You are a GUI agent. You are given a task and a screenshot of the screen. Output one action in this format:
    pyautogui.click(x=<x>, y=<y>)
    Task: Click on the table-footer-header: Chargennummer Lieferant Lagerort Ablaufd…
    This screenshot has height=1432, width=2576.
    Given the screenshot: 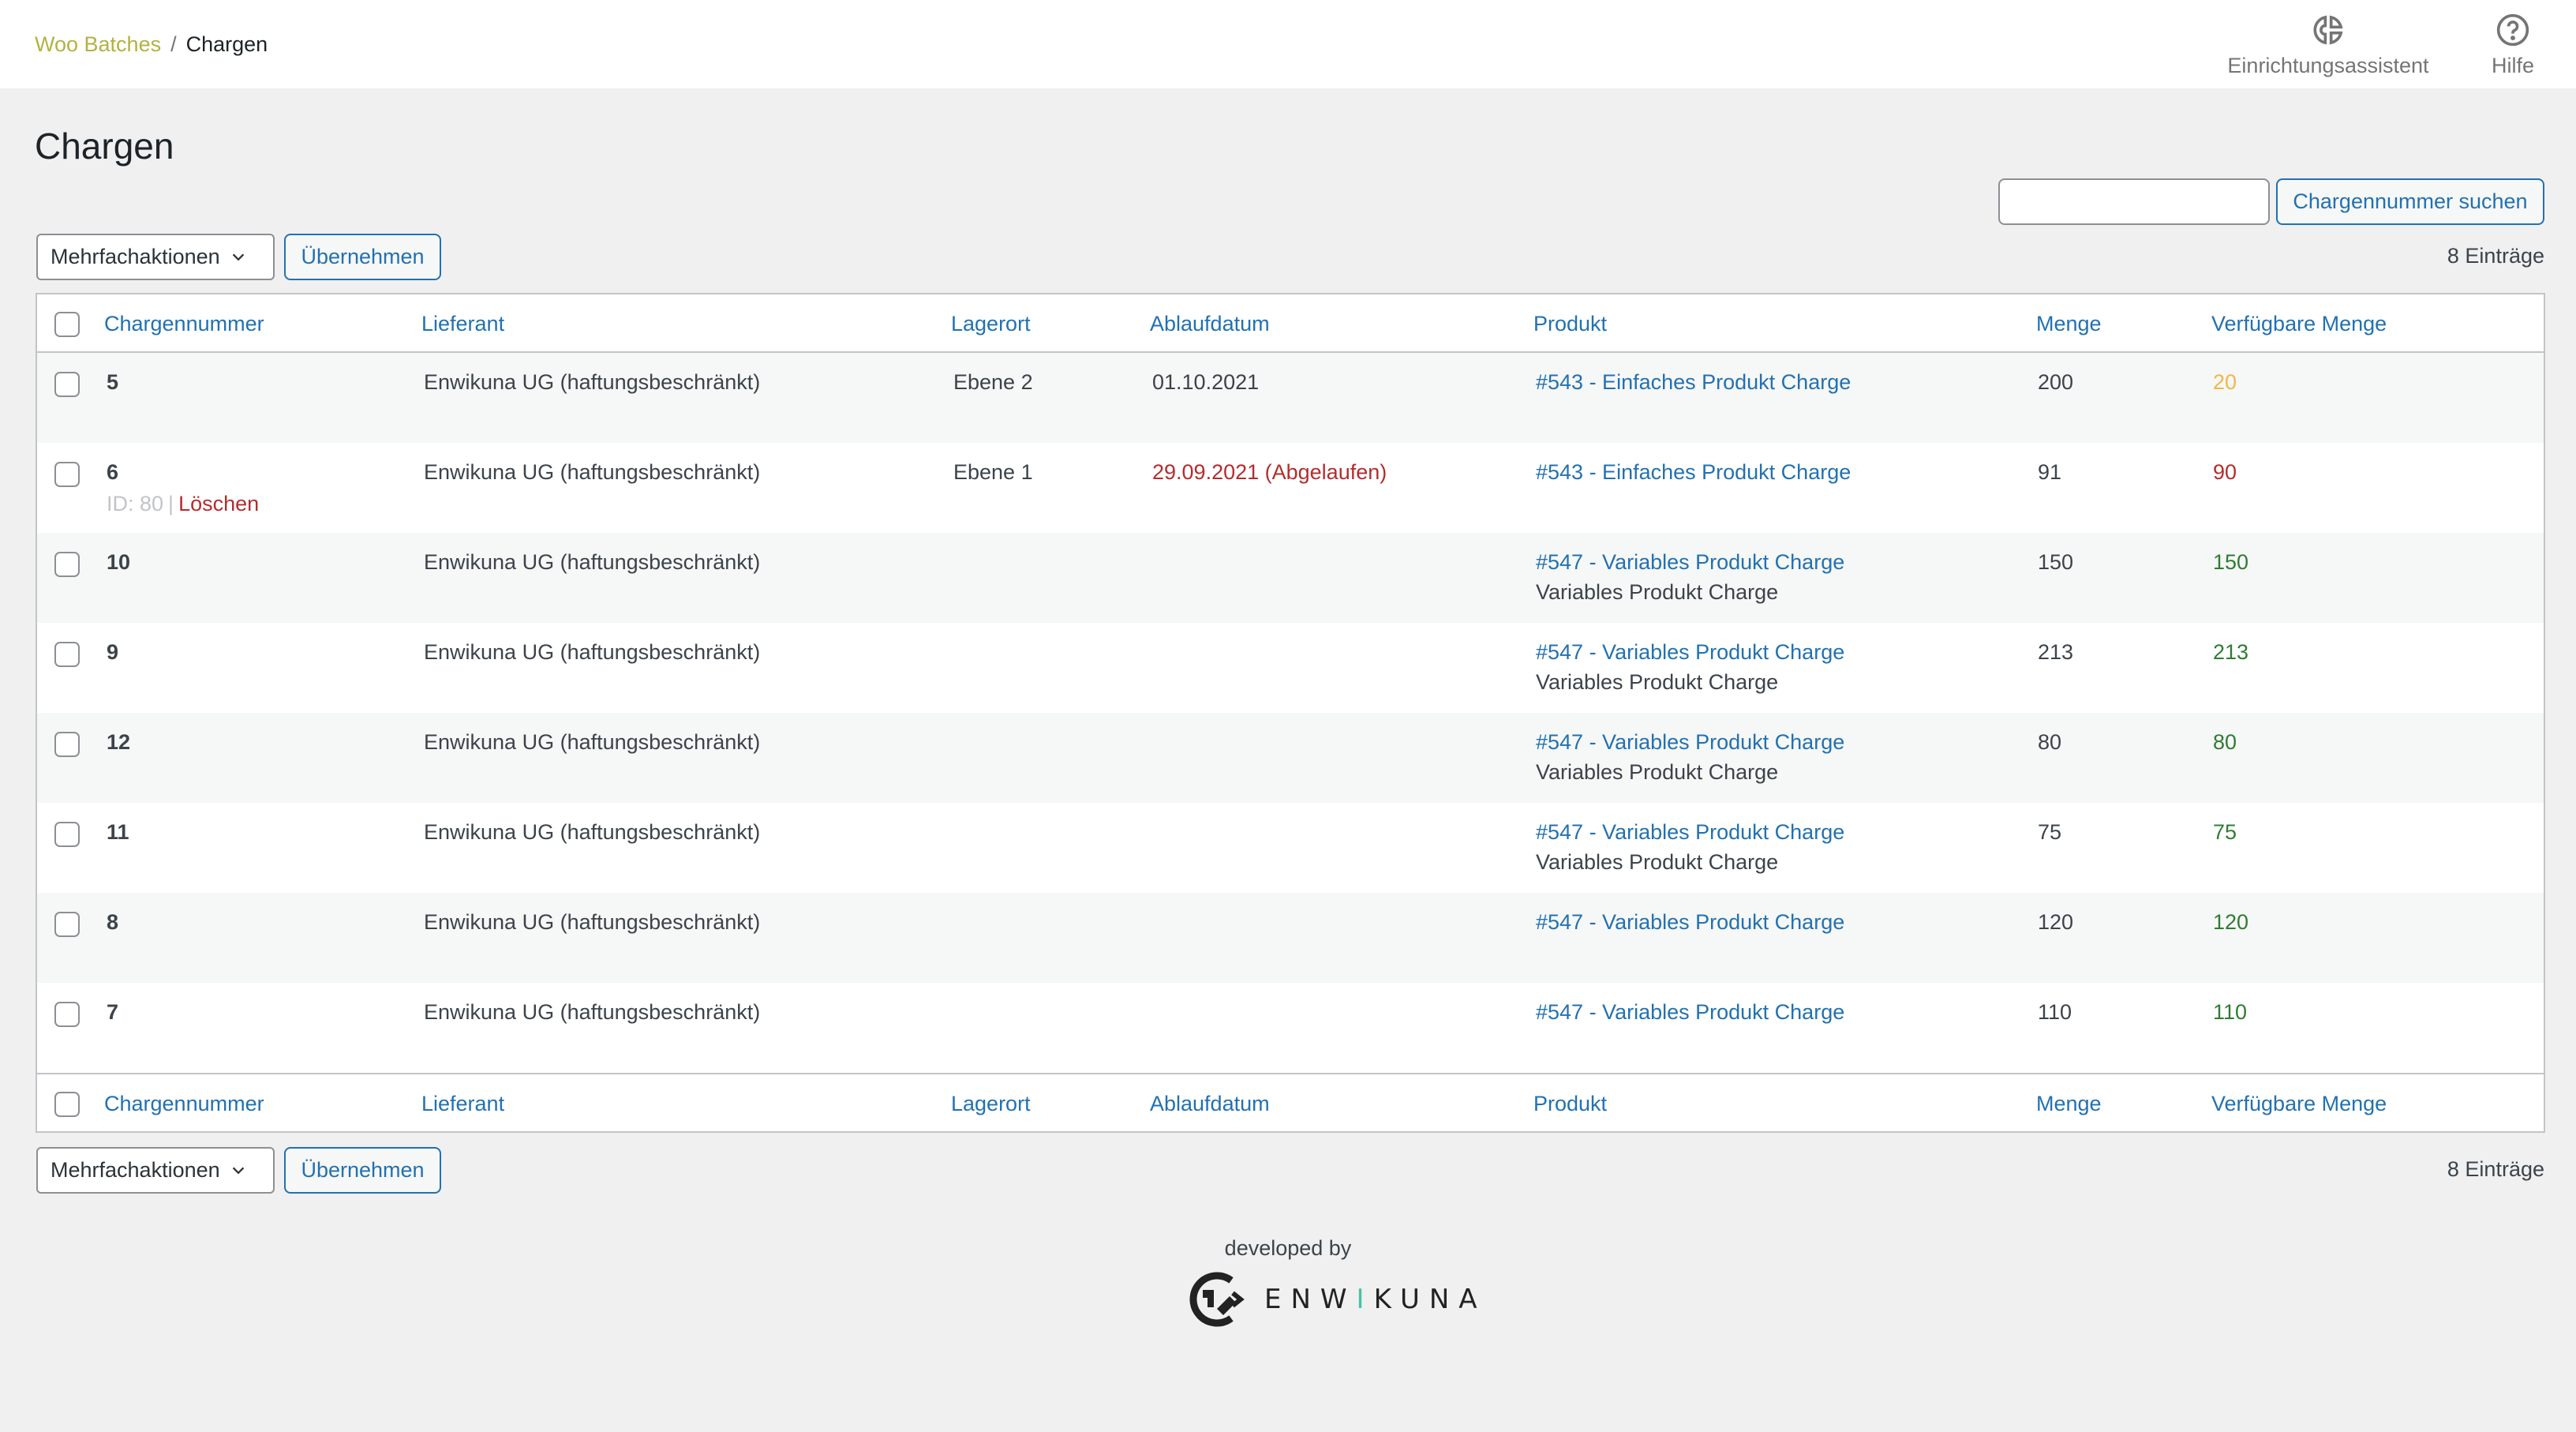 What is the action you would take?
    pyautogui.click(x=1290, y=1102)
    